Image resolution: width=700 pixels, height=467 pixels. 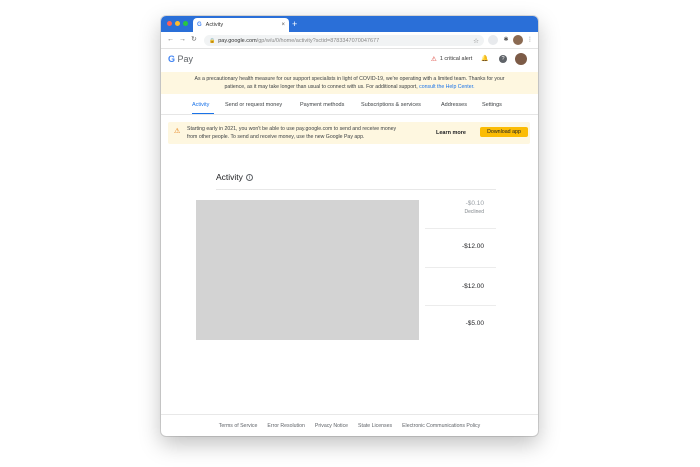 I want to click on transaction-amount: -$5.00, so click(x=474, y=323).